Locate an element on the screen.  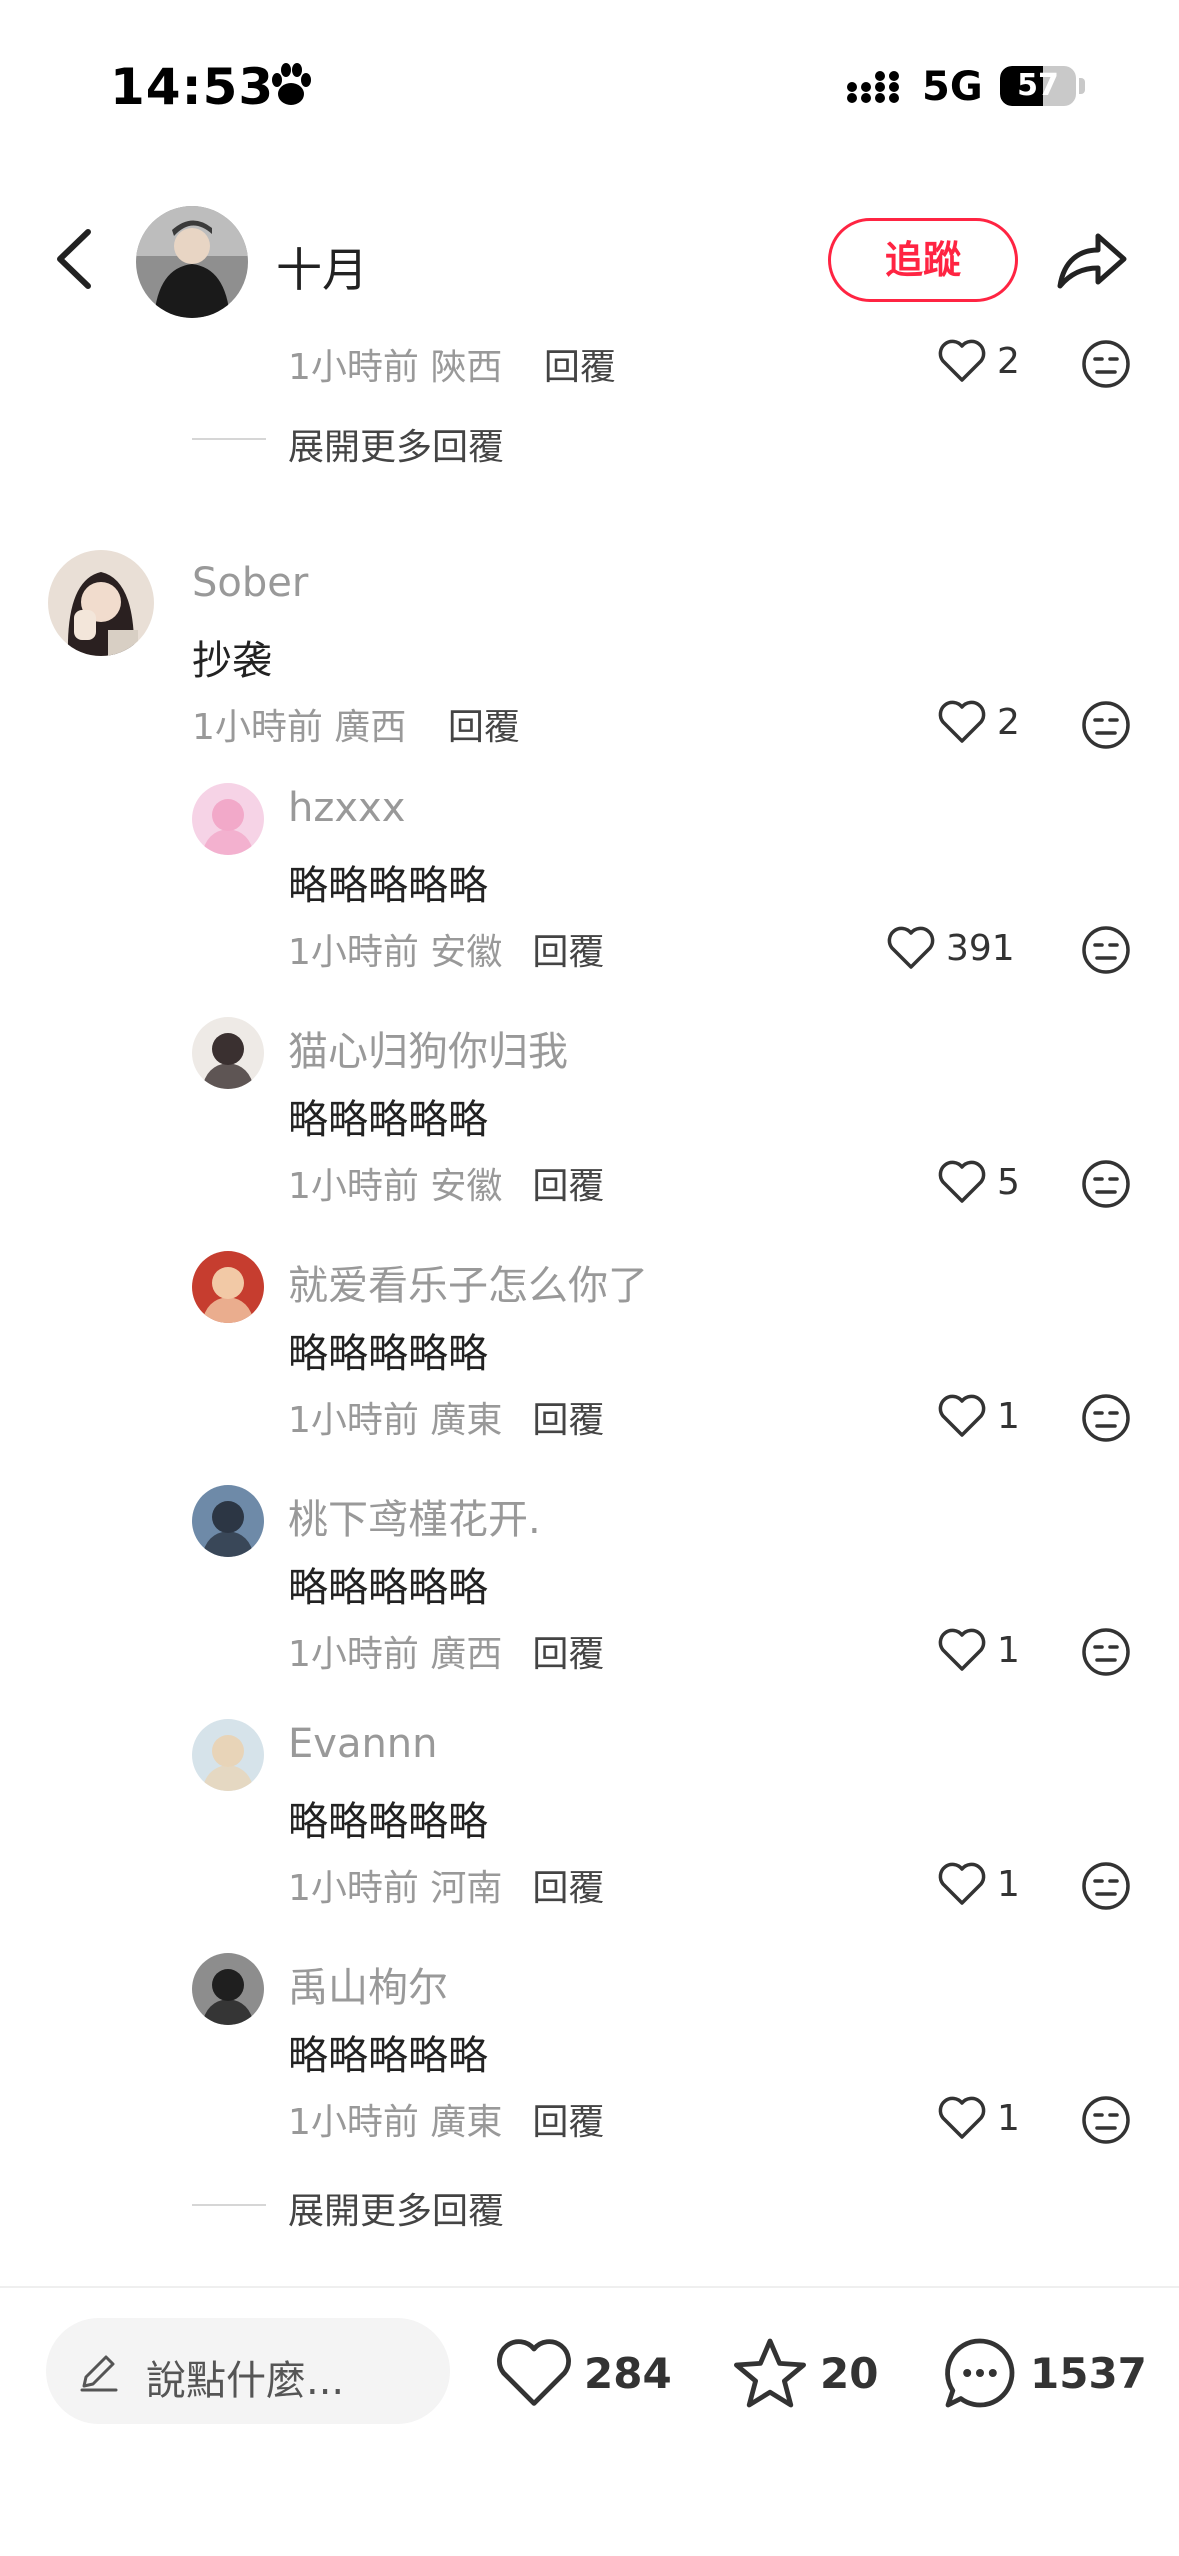
share-icon is located at coordinates (1091, 259).